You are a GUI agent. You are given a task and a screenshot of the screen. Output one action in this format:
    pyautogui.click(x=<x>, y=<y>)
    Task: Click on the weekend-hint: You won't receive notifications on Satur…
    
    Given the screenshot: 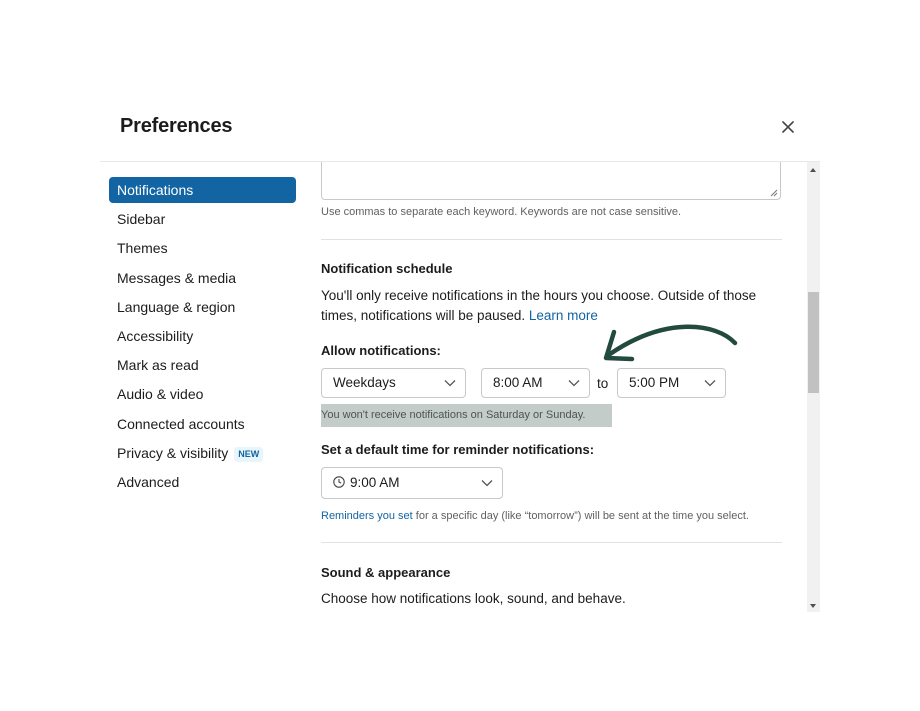 What is the action you would take?
    pyautogui.click(x=466, y=415)
    